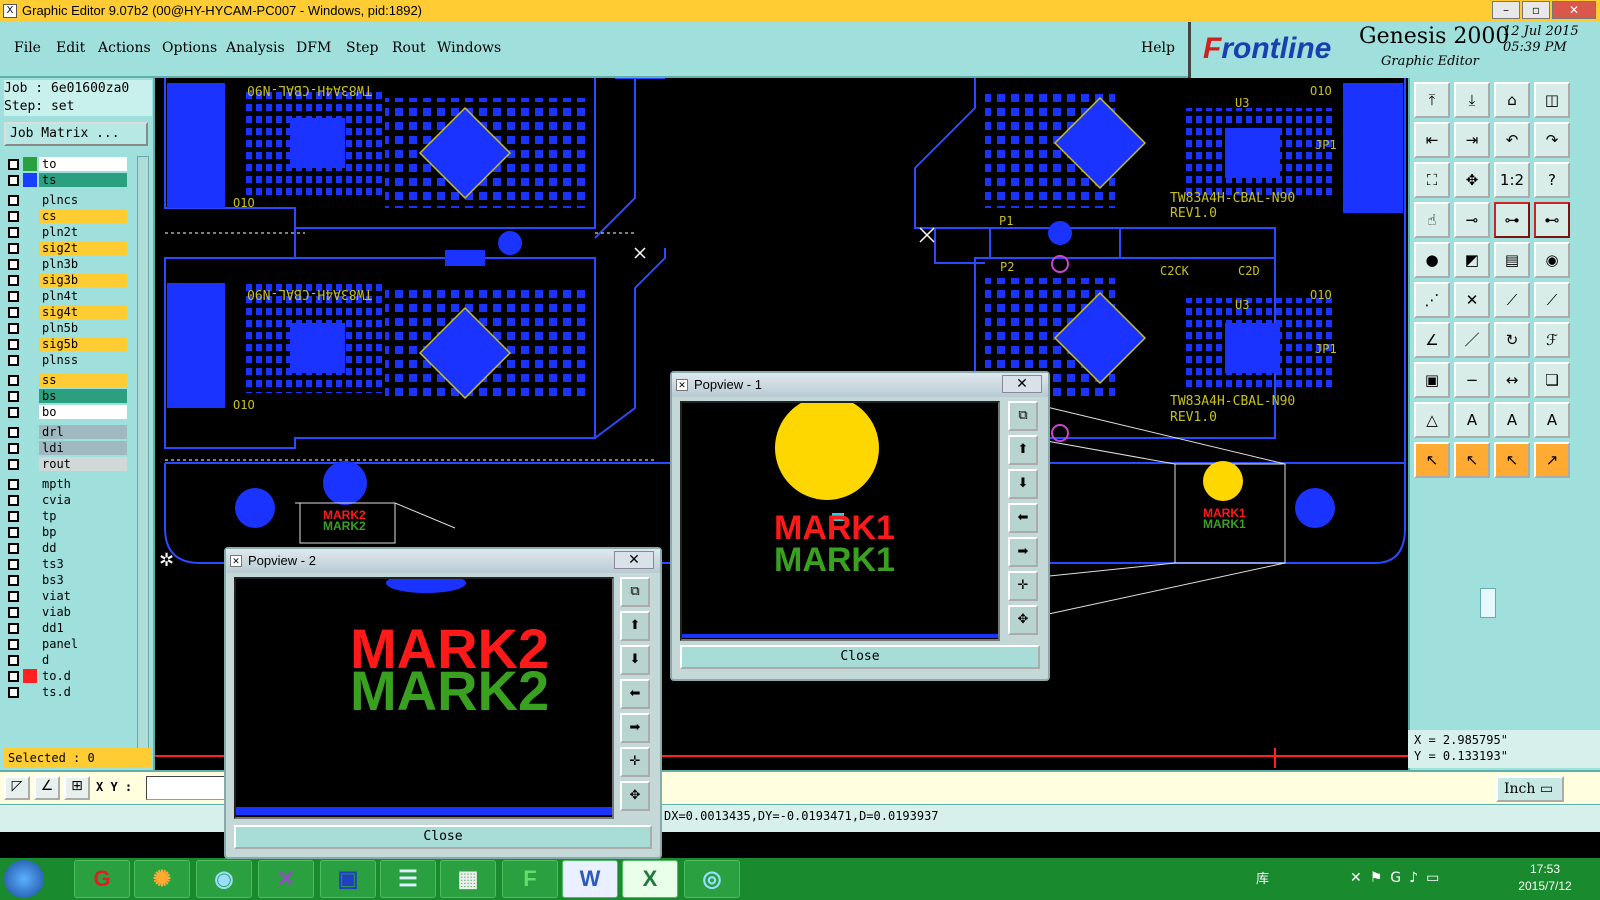 This screenshot has height=900, width=1600. What do you see at coordinates (1512, 100) in the screenshot?
I see `tool-home-icon: ⌂` at bounding box center [1512, 100].